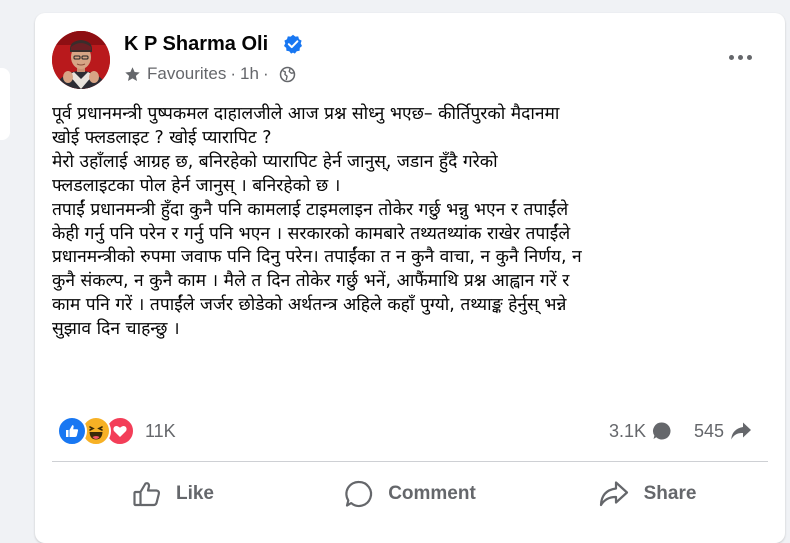  I want to click on divider, so click(410, 461).